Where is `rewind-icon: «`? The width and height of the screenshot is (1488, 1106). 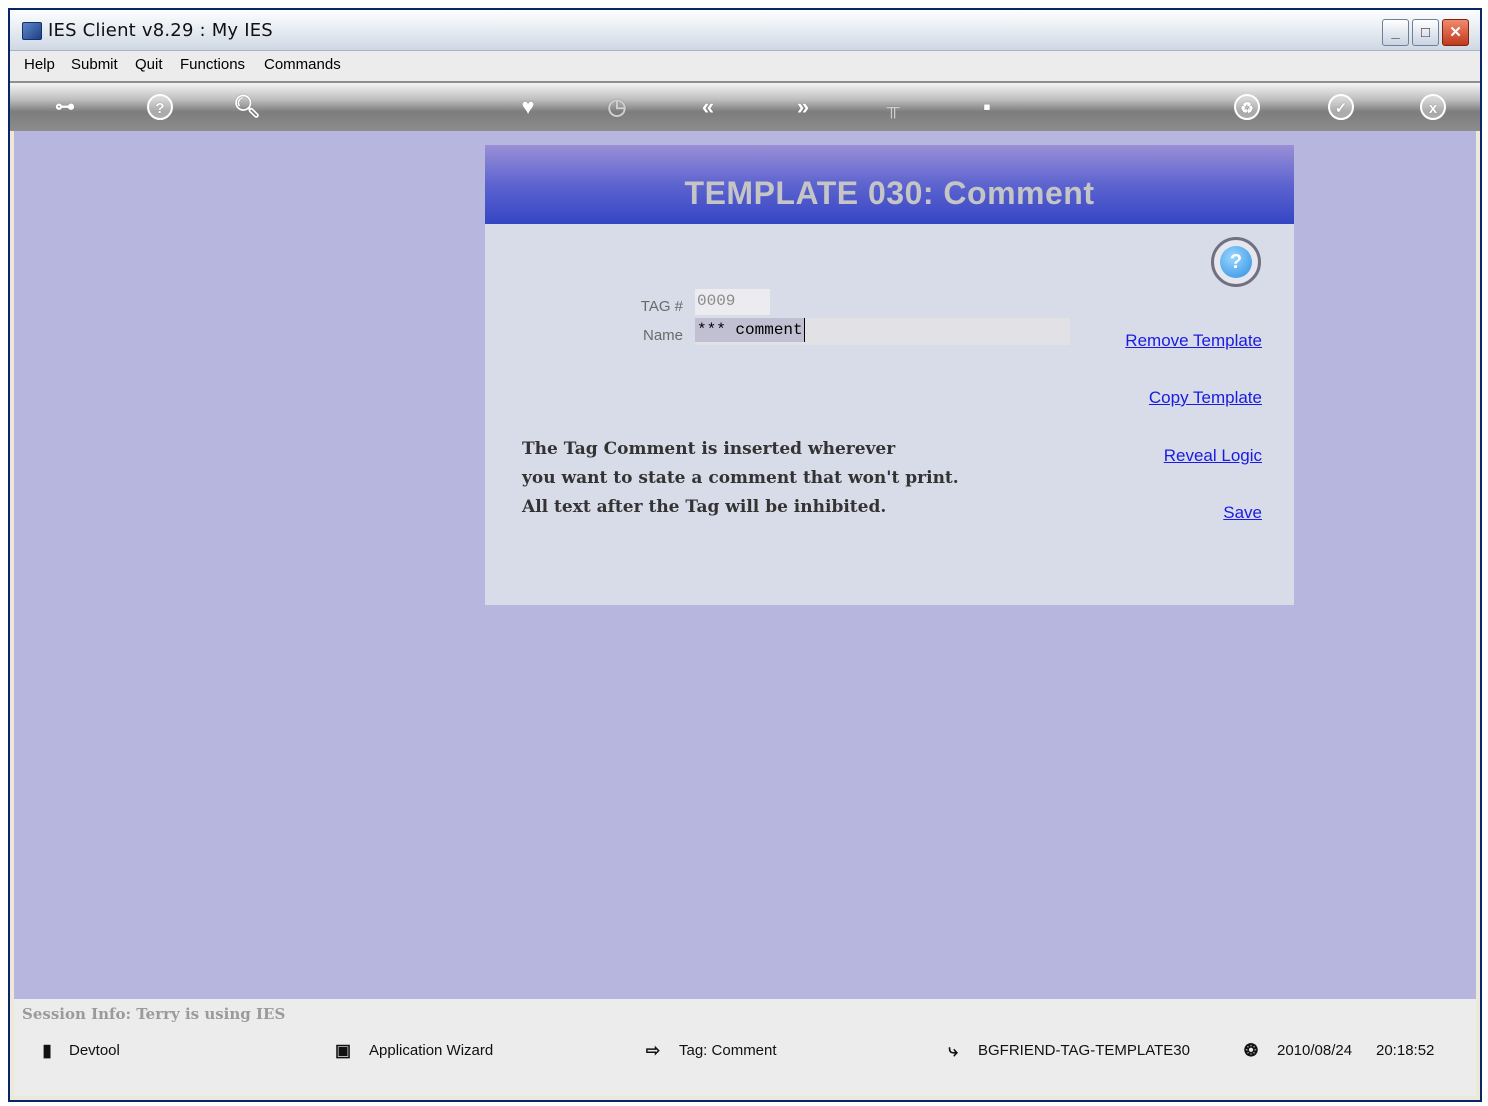
rewind-icon: « is located at coordinates (708, 107).